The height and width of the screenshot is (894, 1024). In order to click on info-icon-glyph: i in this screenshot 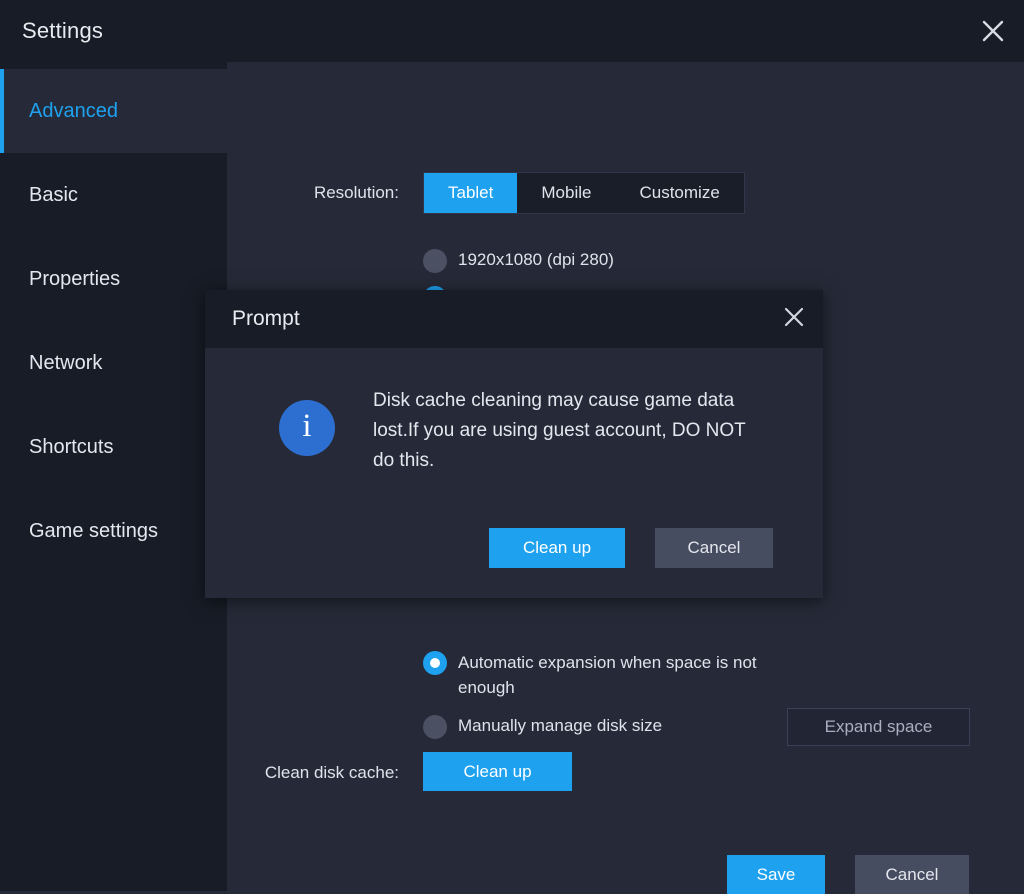, I will do `click(307, 425)`.